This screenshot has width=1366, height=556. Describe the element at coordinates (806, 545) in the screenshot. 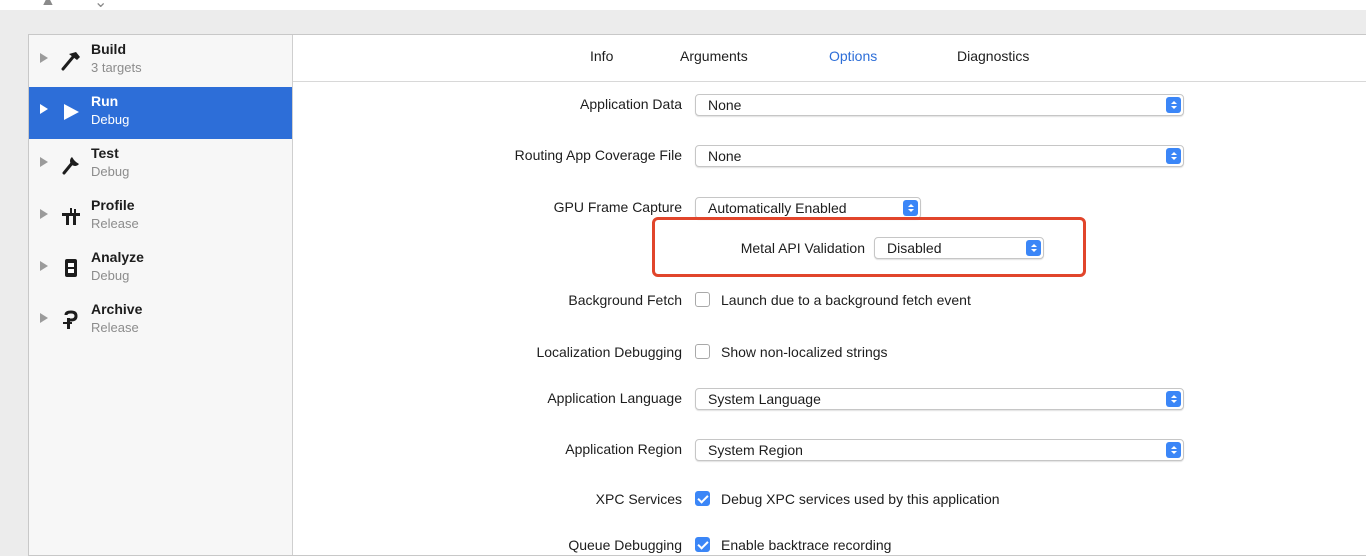

I see `queue-debugging-checkbox-label: Enable backtrace recording` at that location.